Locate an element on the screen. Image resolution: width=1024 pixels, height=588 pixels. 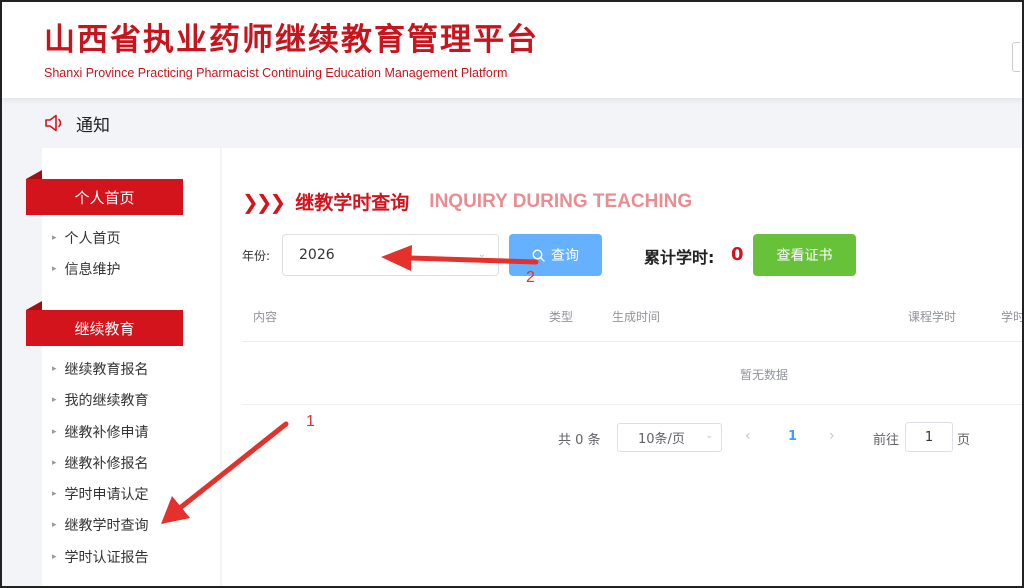
sidebar-item-hours-query: ▸ 继教学时查询 is located at coordinates (100, 525).